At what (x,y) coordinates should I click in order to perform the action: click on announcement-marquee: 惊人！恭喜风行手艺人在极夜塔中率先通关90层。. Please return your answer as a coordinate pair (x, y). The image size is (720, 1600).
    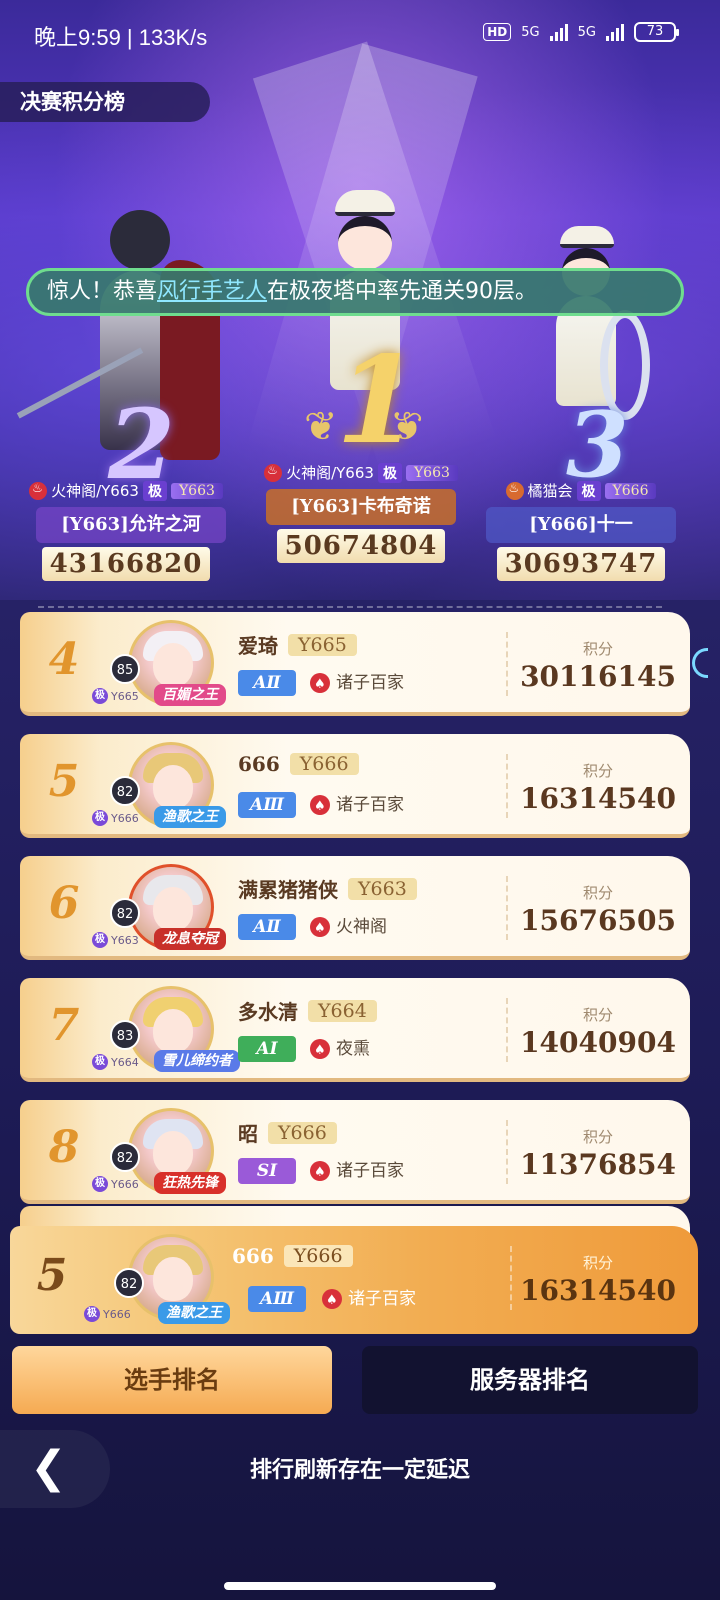
    Looking at the image, I should click on (355, 292).